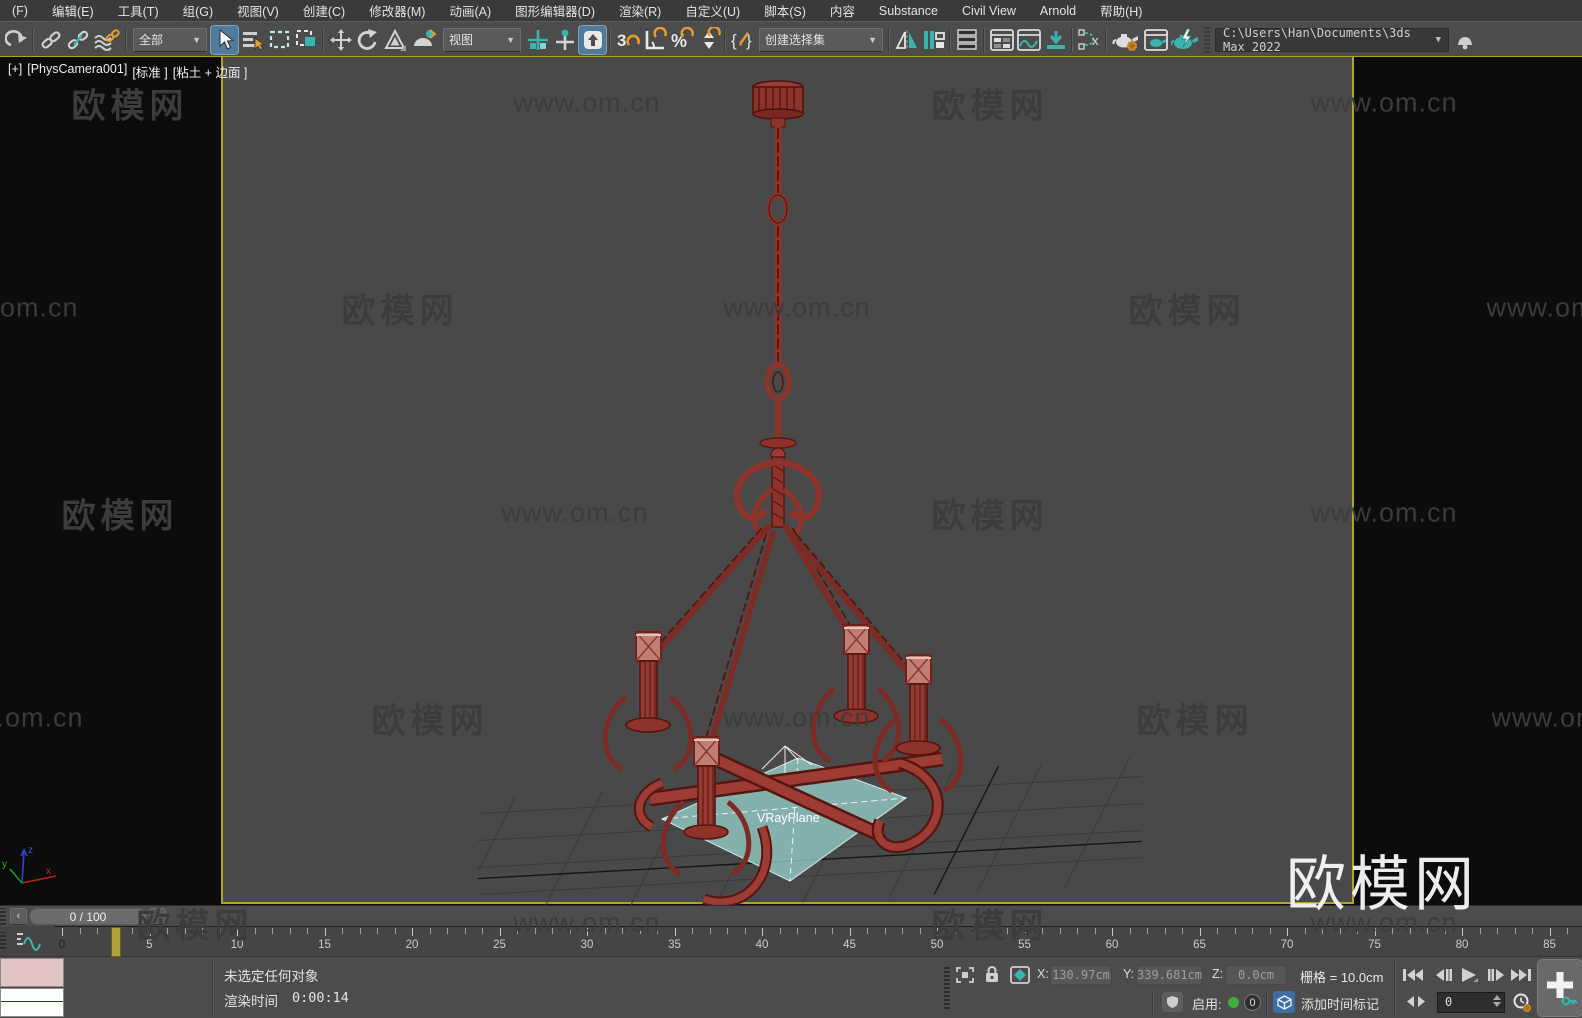 Image resolution: width=1582 pixels, height=1018 pixels. I want to click on render-production-button, so click(1185, 40).